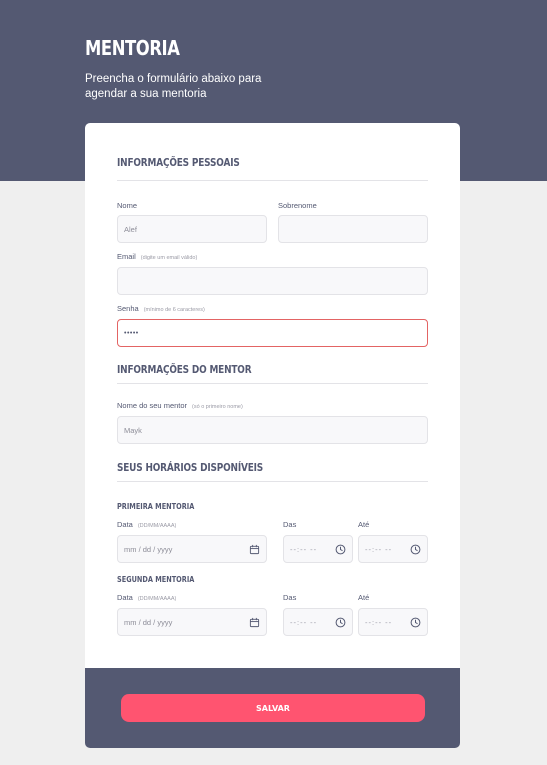 This screenshot has width=547, height=765. I want to click on first-name-input: Alef, so click(192, 229).